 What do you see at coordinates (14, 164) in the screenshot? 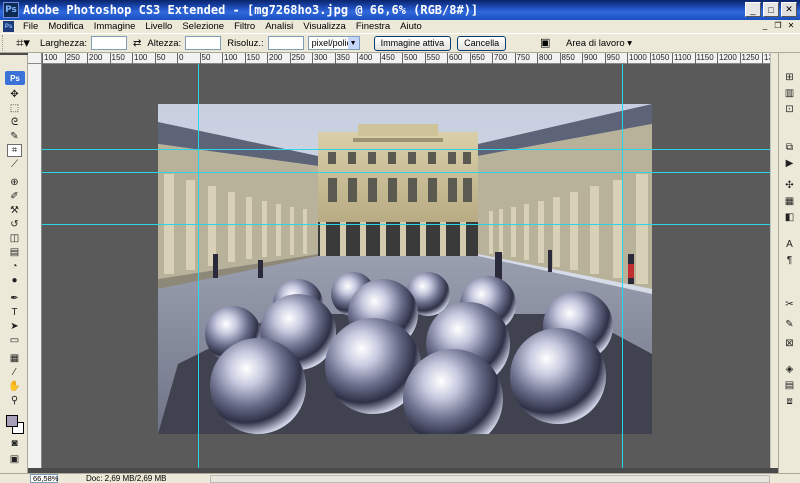
I see `slice-icon: ⟋` at bounding box center [14, 164].